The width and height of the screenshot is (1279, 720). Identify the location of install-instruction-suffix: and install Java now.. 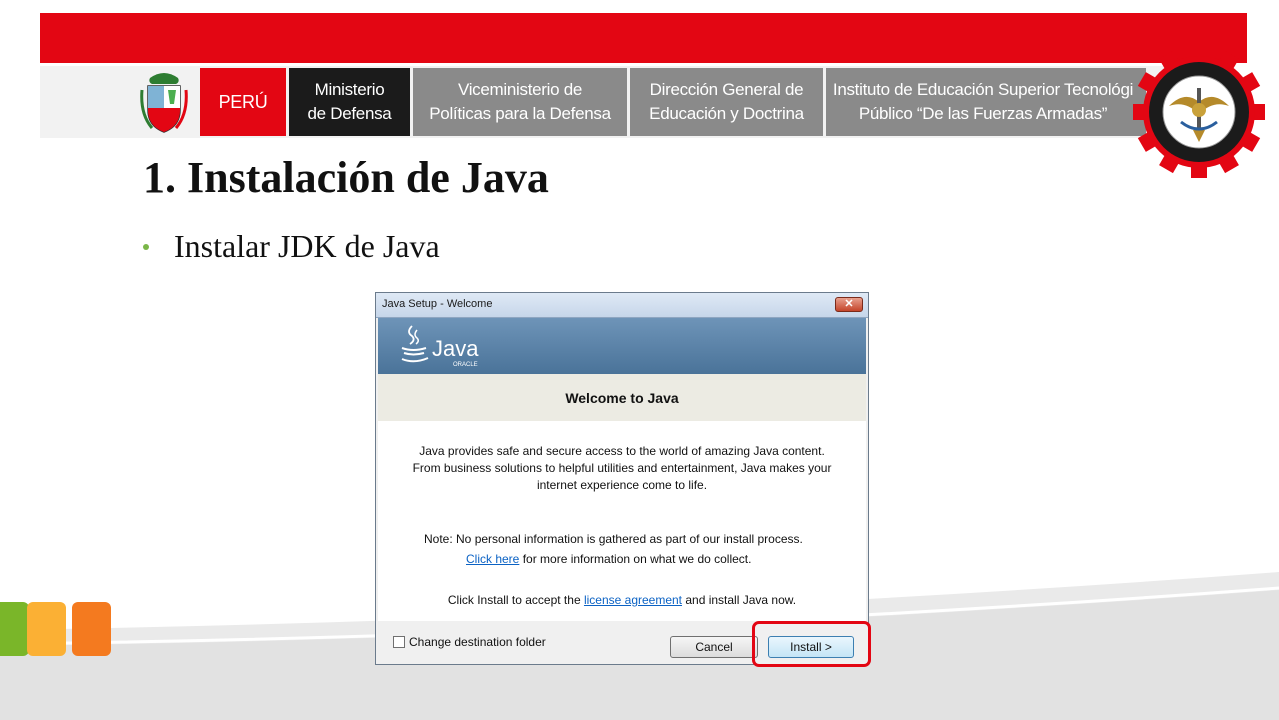
(739, 600).